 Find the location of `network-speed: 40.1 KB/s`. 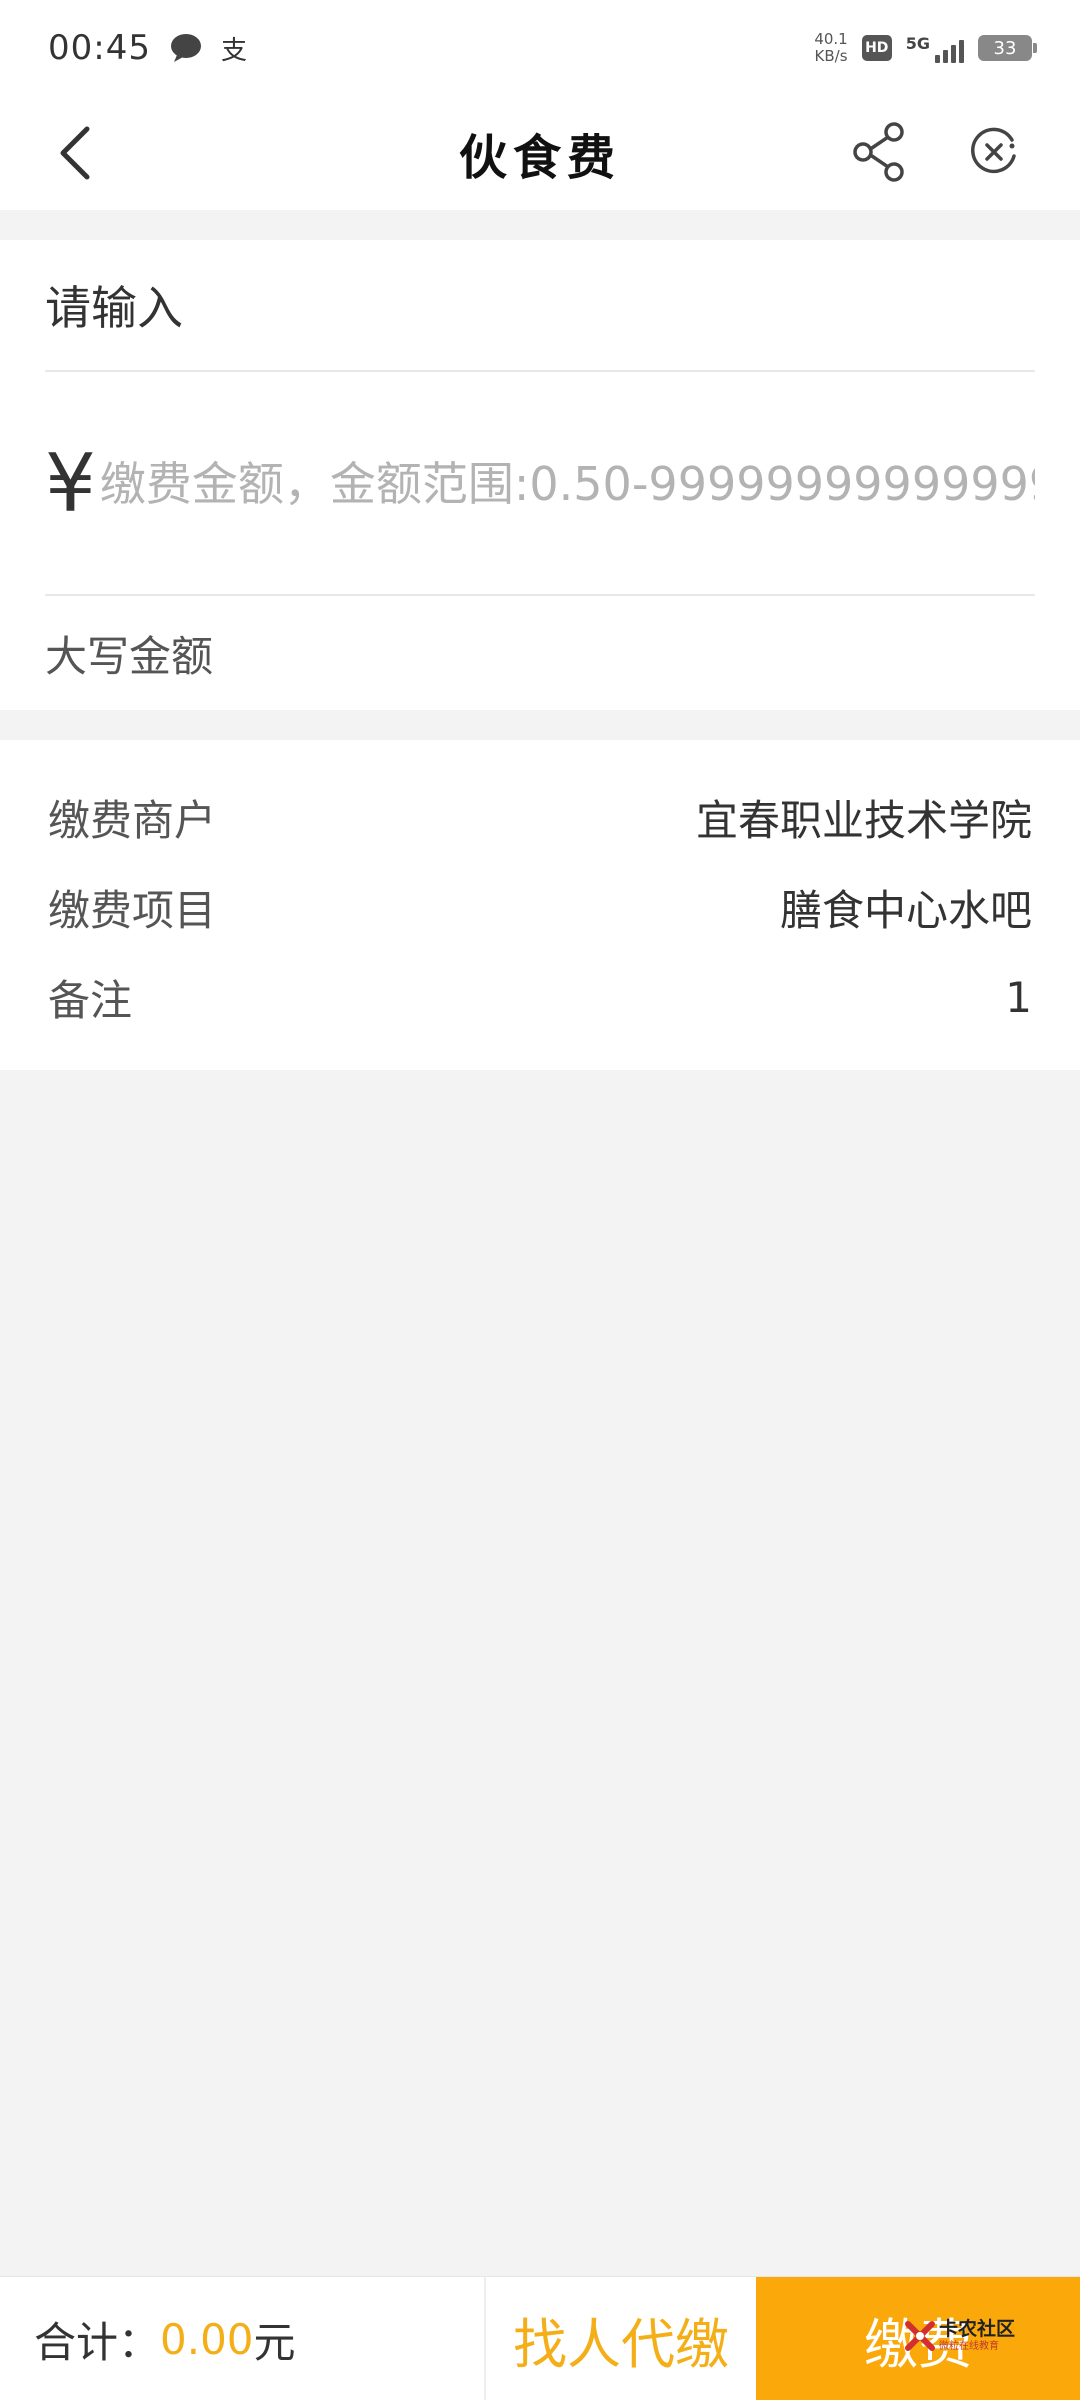

network-speed: 40.1 KB/s is located at coordinates (830, 48).